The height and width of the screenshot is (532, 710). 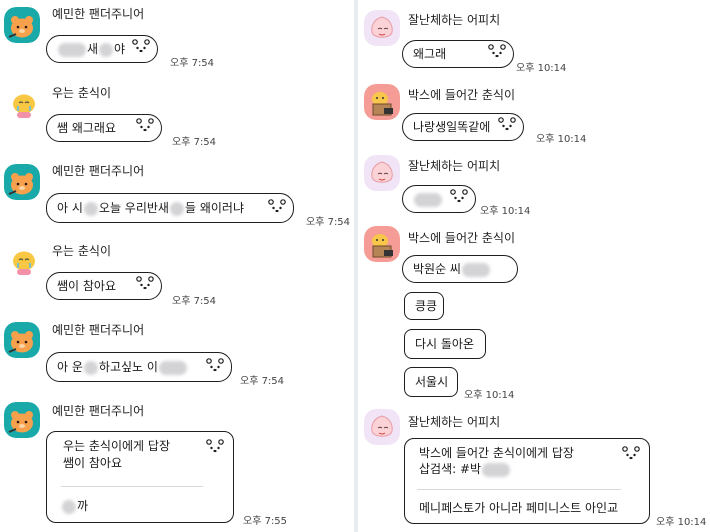 I want to click on message-bubble: 쌤이 참아요, so click(x=104, y=286).